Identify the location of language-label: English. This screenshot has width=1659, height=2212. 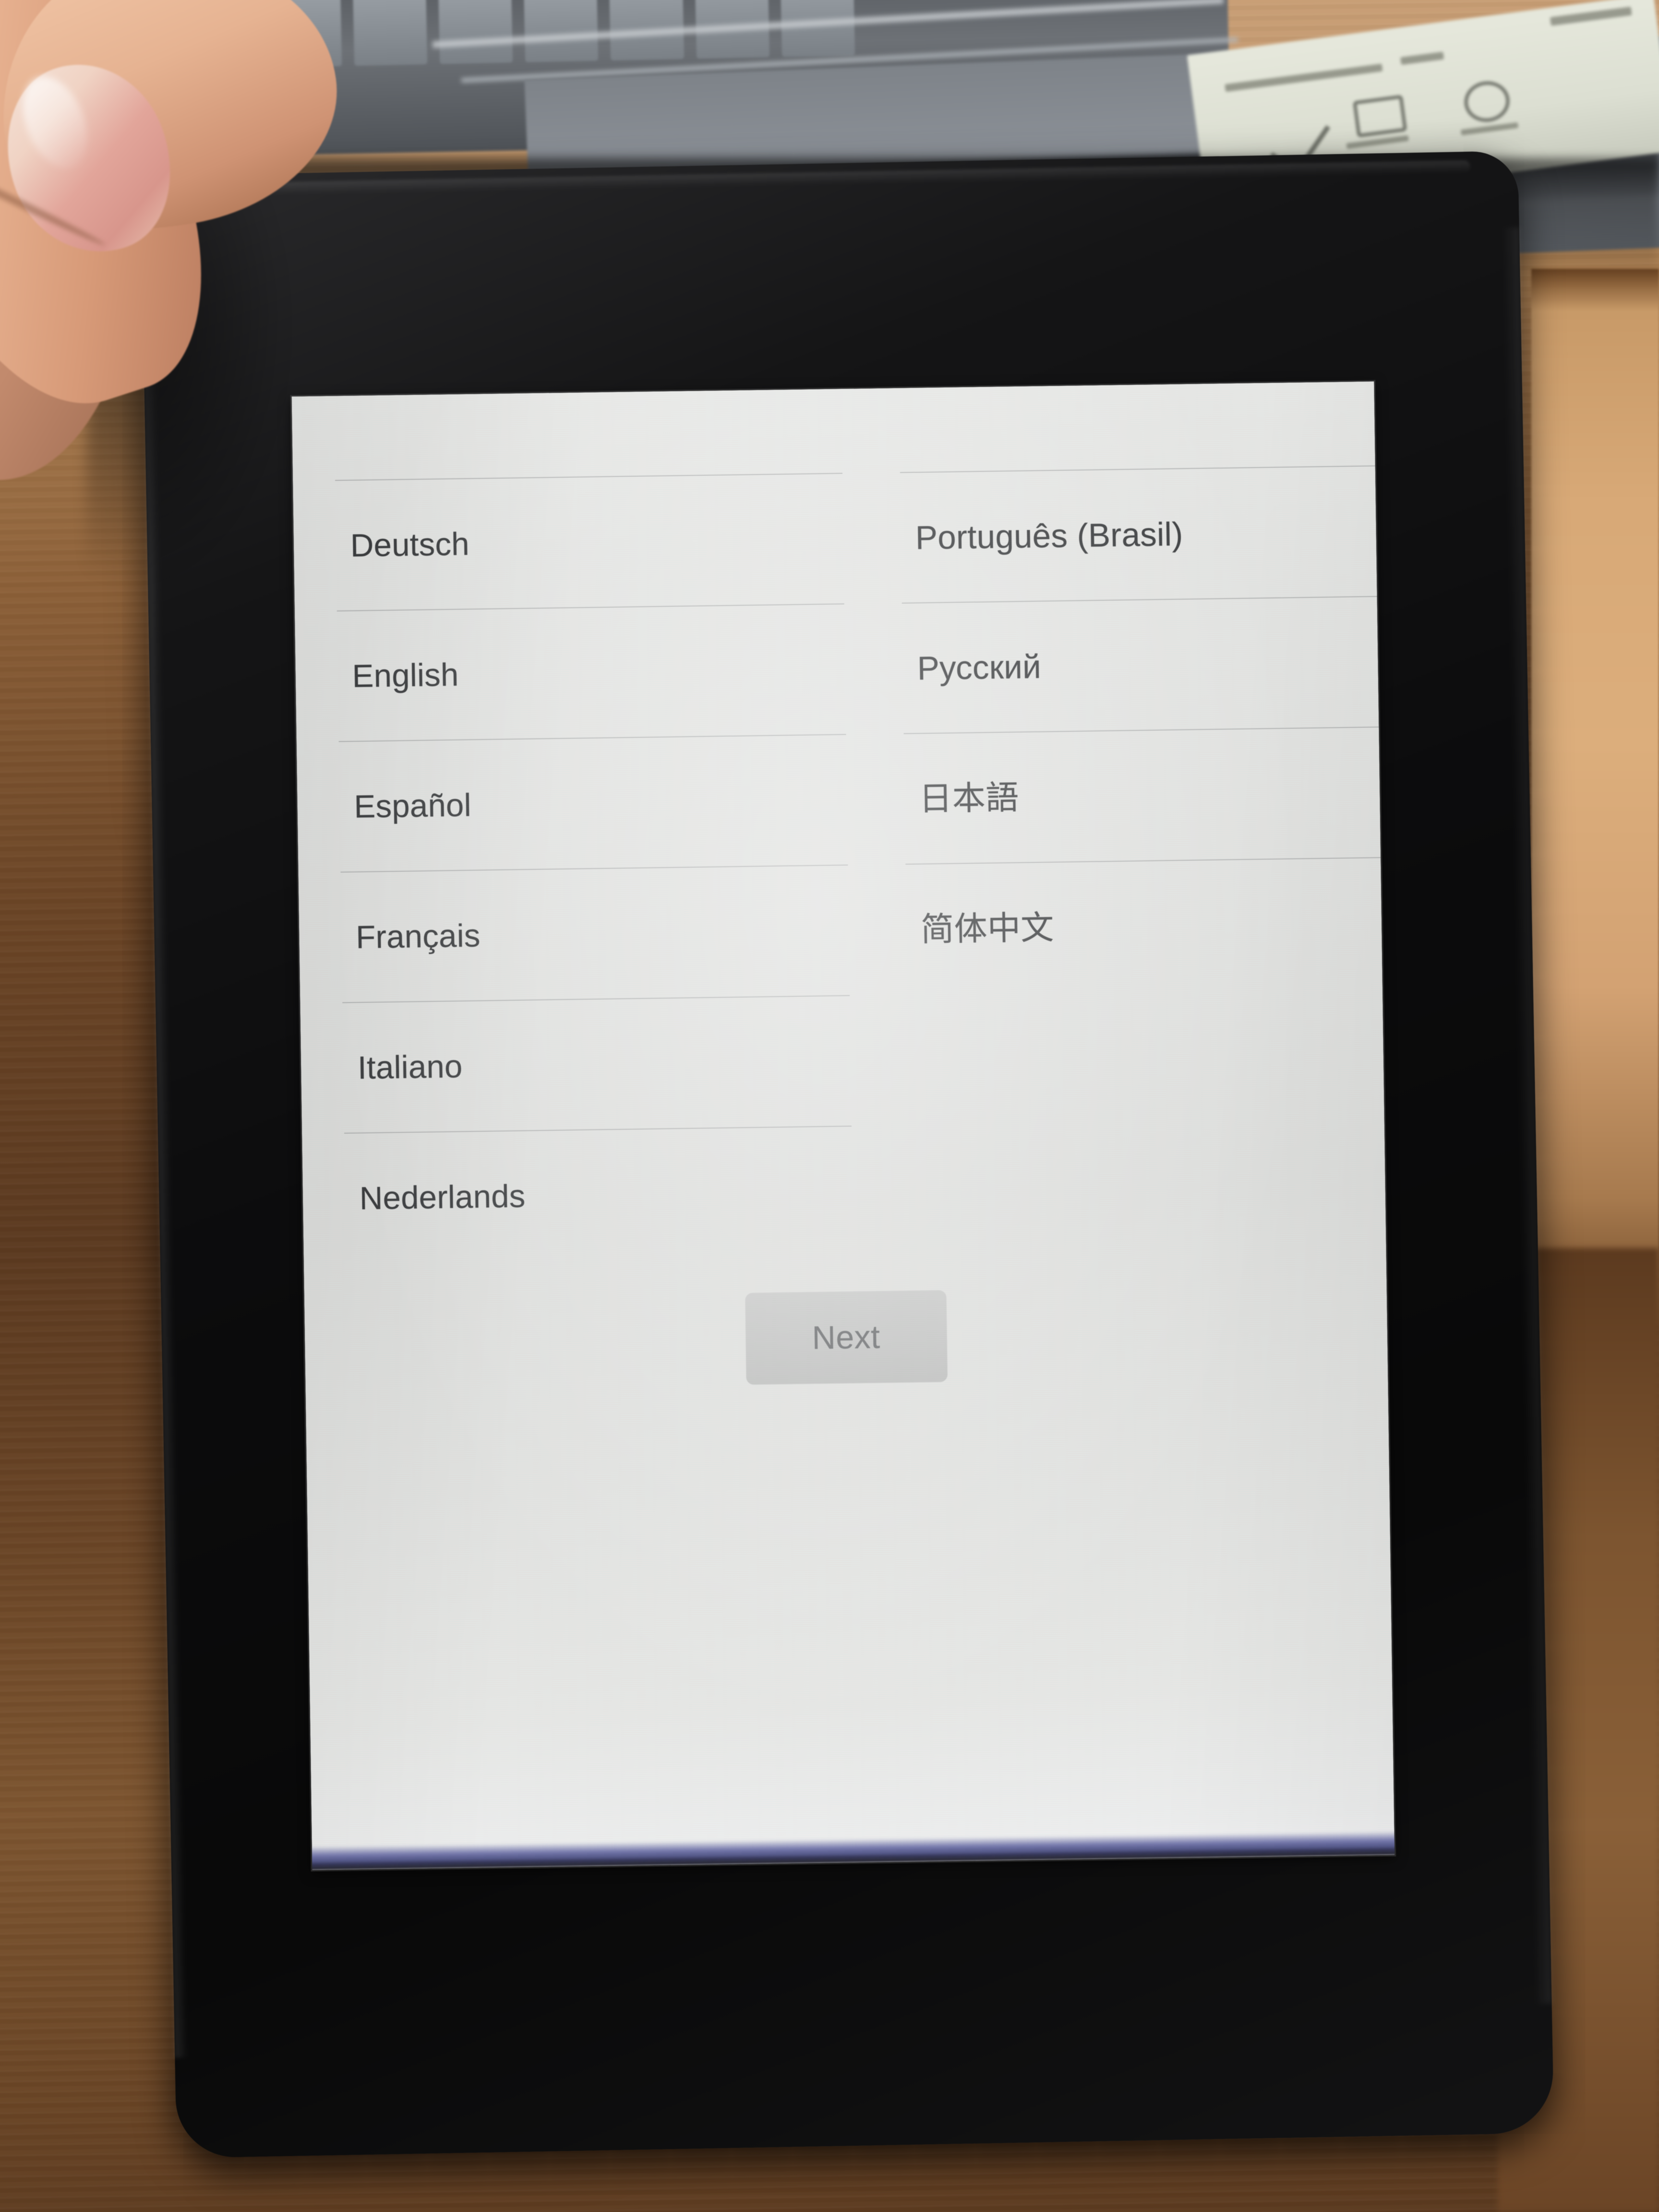
(405, 675).